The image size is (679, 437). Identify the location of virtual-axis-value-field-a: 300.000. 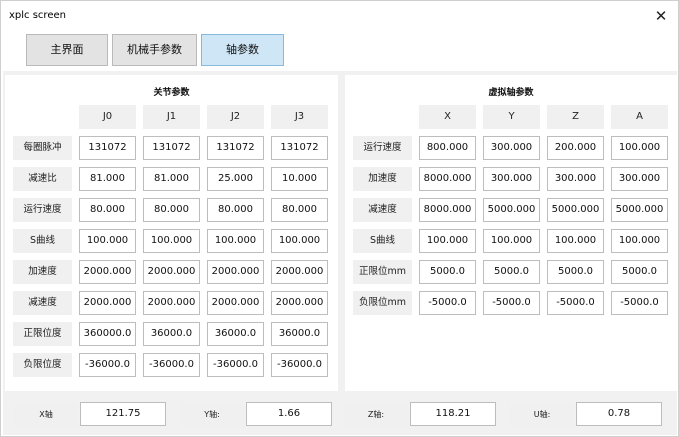
(639, 179).